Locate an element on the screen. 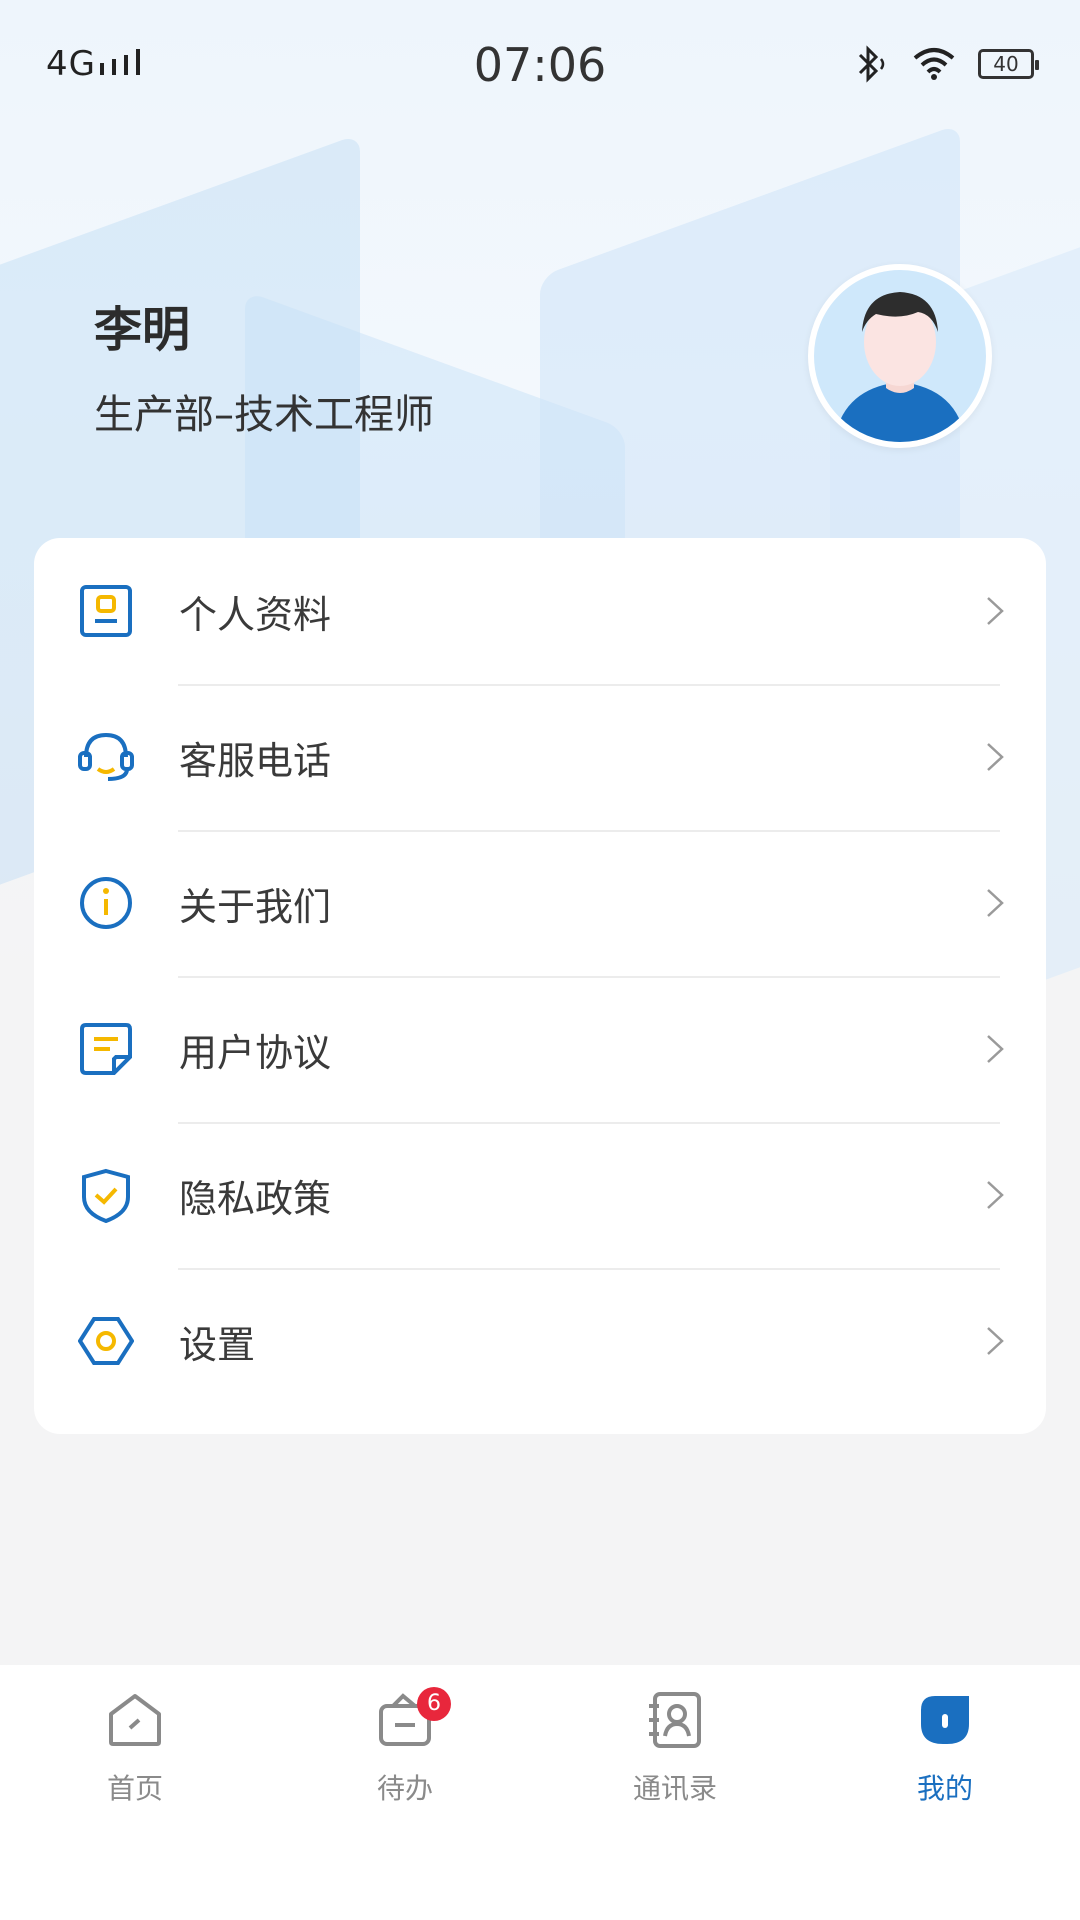 The height and width of the screenshot is (1920, 1080). user-name: 李明 is located at coordinates (142, 330).